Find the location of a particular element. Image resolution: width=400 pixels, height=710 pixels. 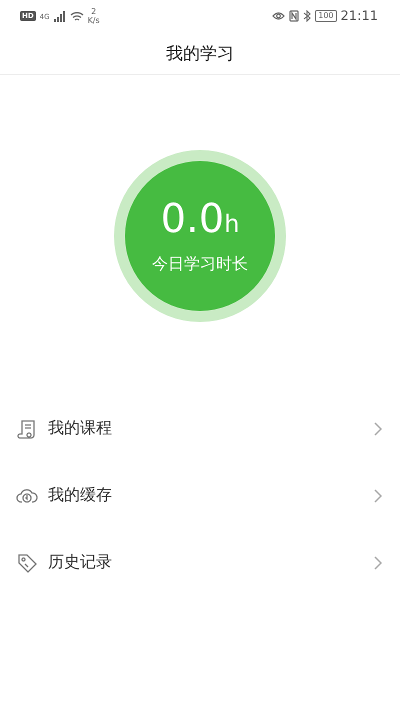

speed-value: 2 is located at coordinates (93, 11).